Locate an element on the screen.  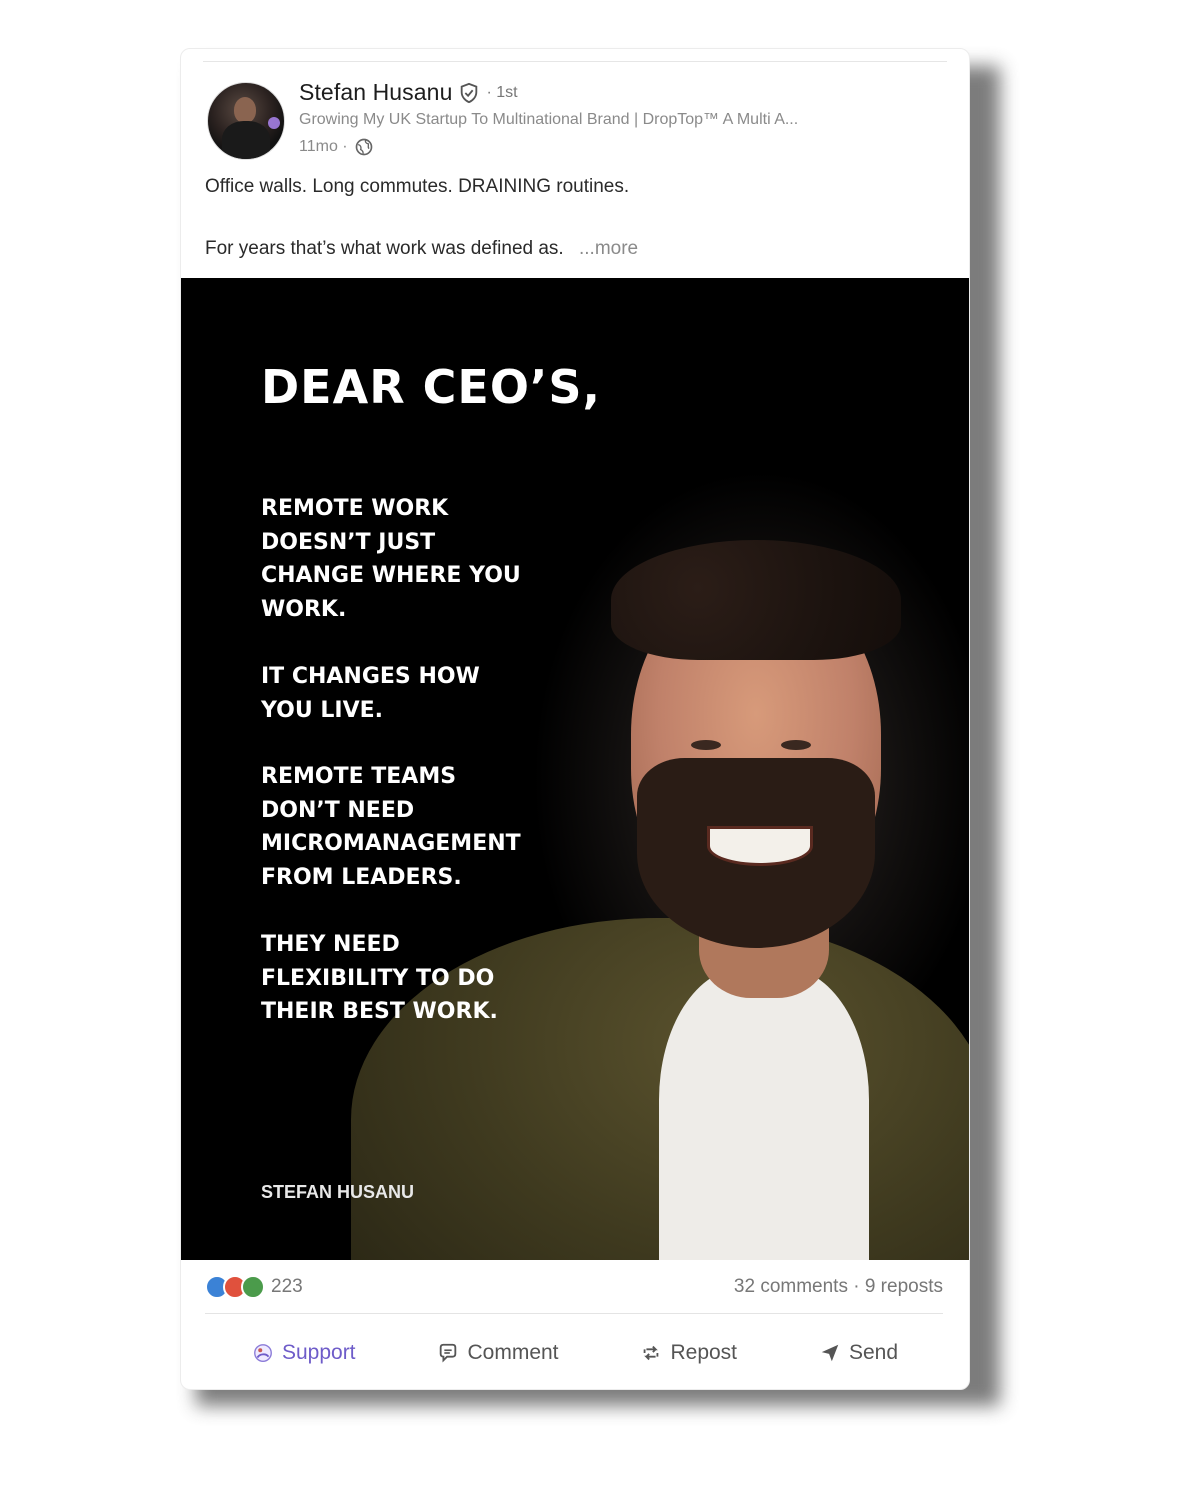
support-button: Support is located at coordinates (304, 1353).